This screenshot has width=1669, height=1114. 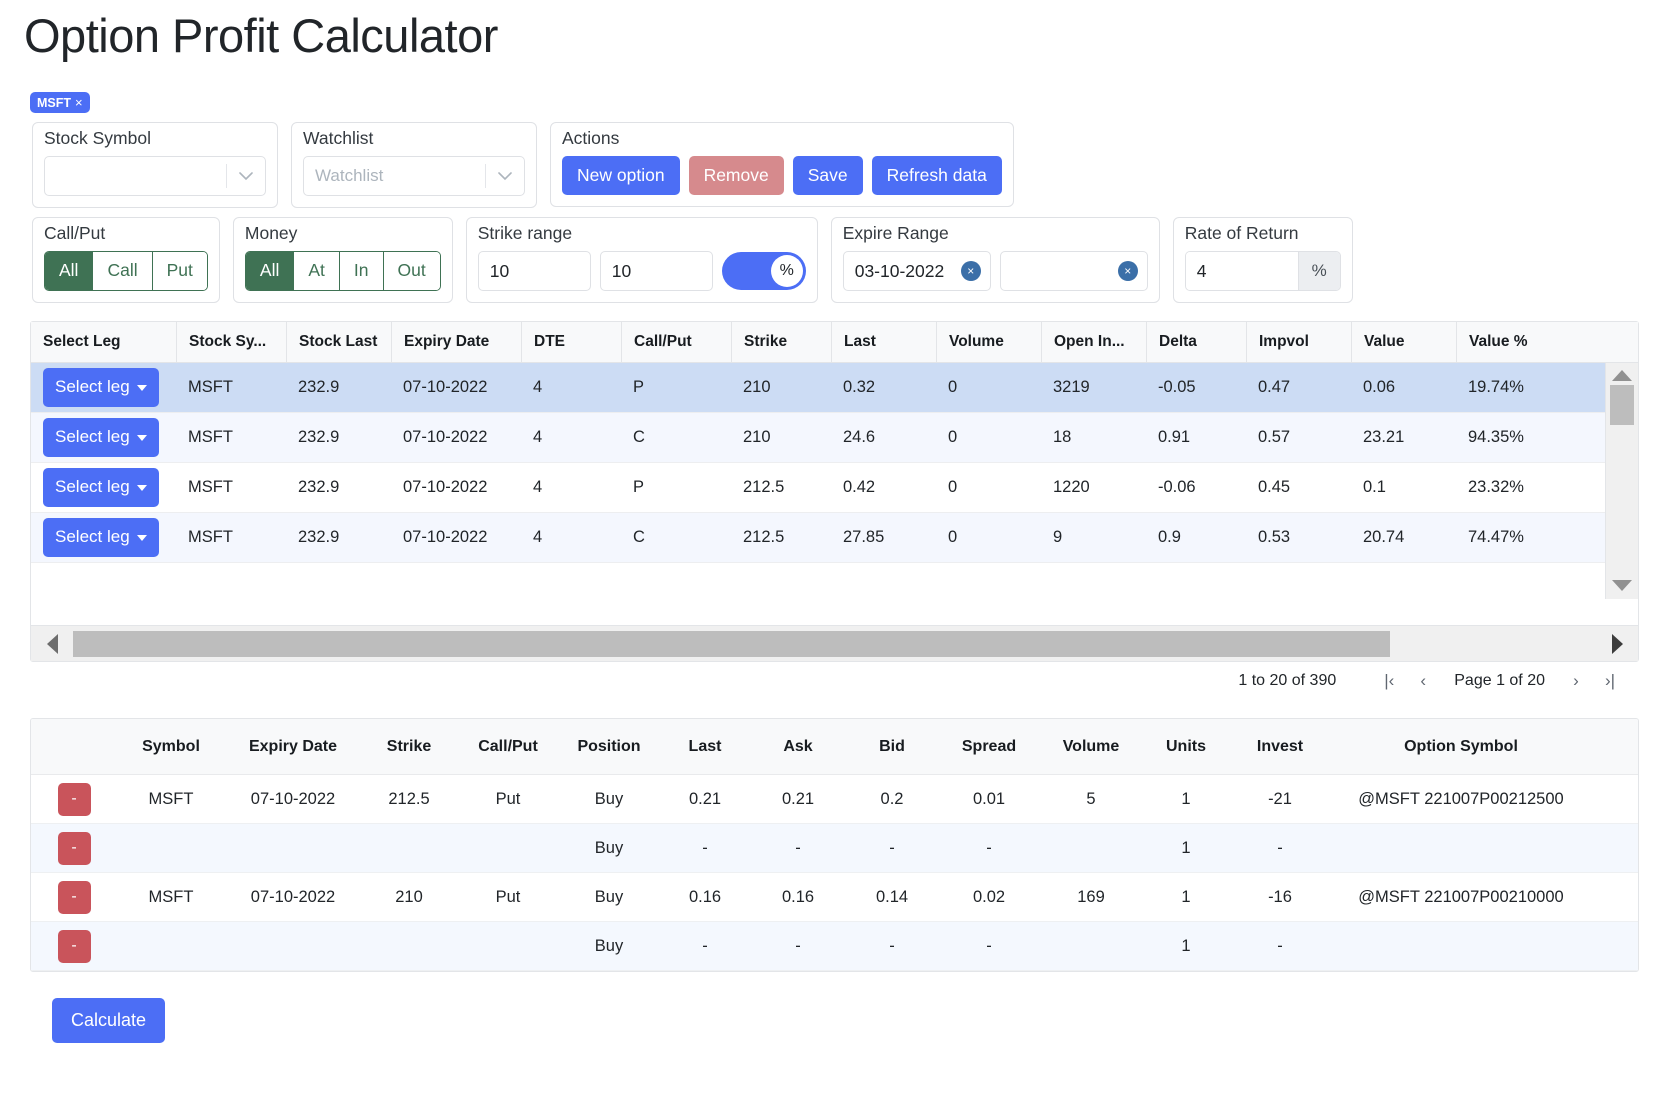 What do you see at coordinates (79, 102) in the screenshot?
I see `close-icon: ×` at bounding box center [79, 102].